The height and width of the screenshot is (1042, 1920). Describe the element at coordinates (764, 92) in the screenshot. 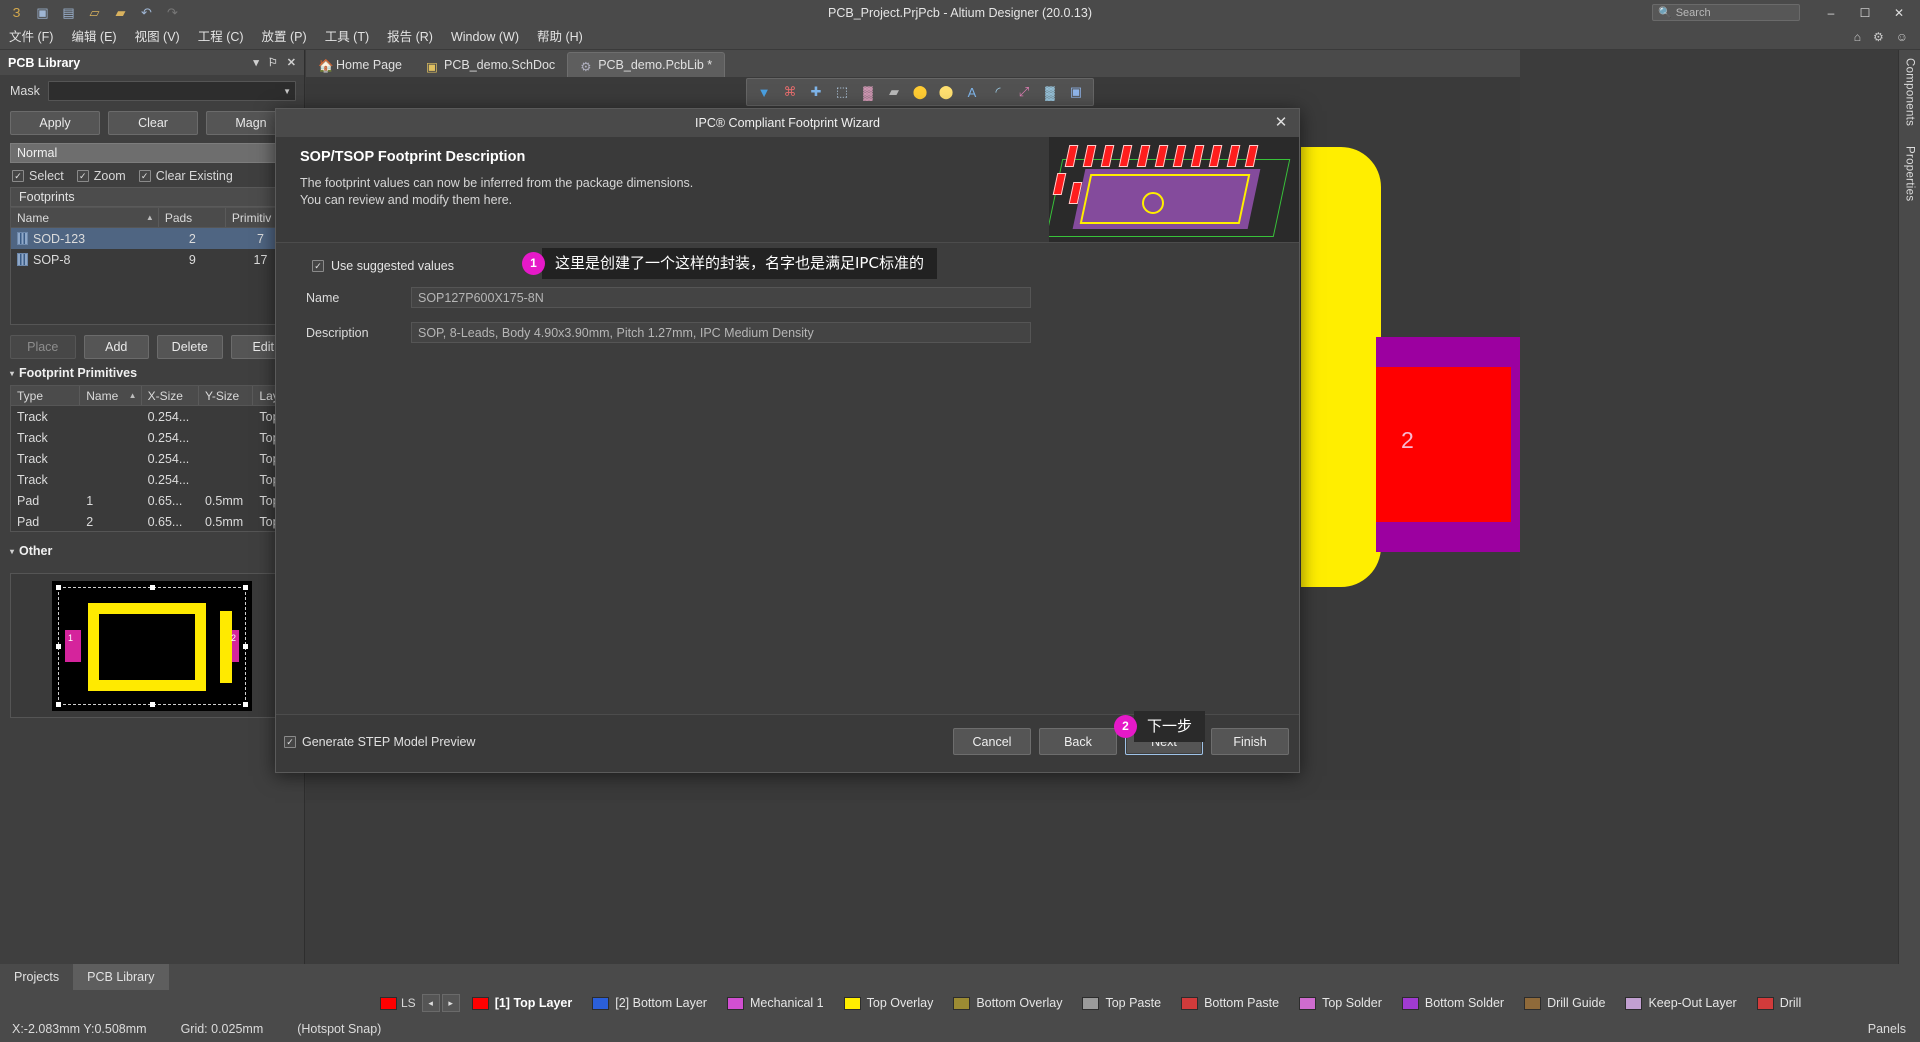

I see `filter-icon: ▼` at that location.